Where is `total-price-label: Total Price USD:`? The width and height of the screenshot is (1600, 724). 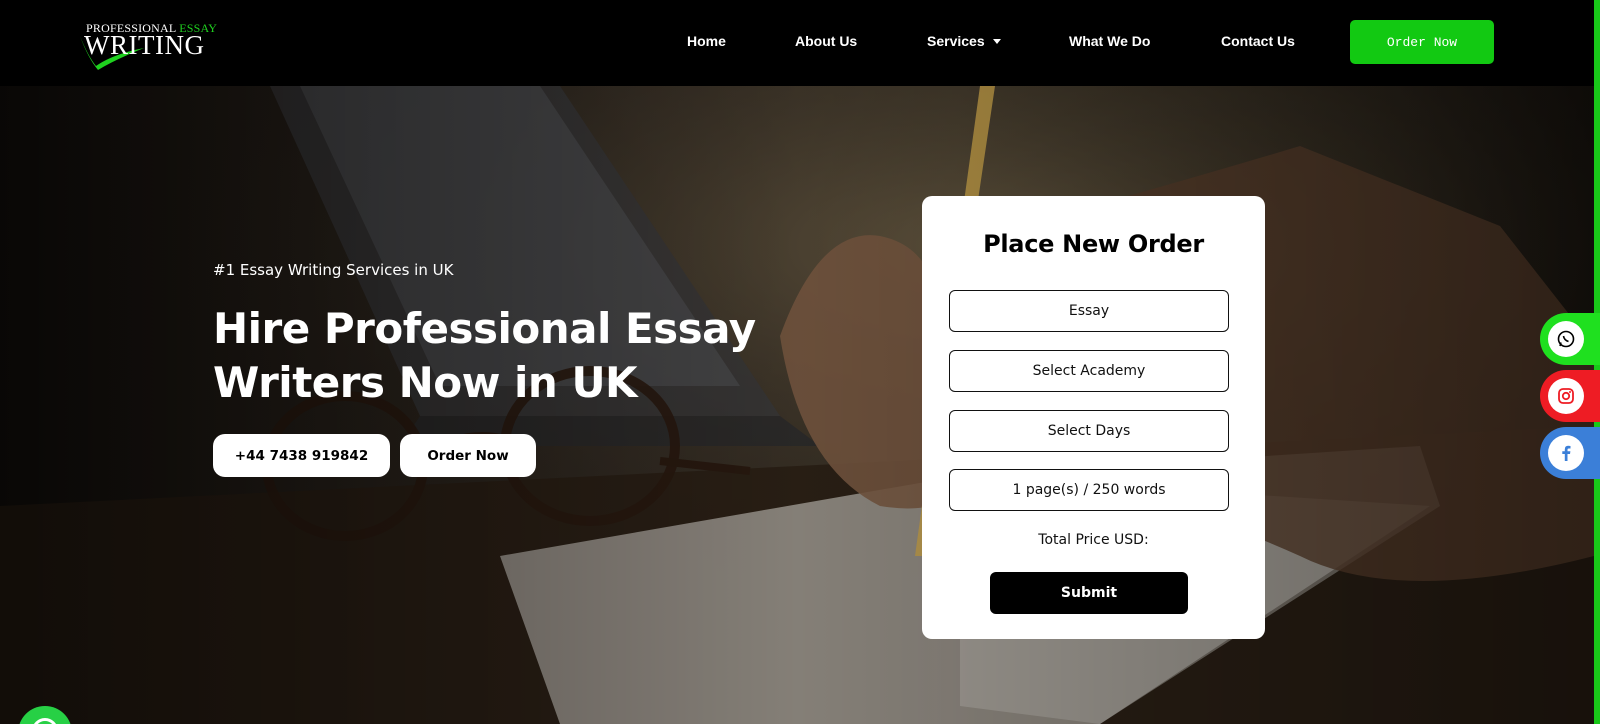 total-price-label: Total Price USD: is located at coordinates (1093, 540).